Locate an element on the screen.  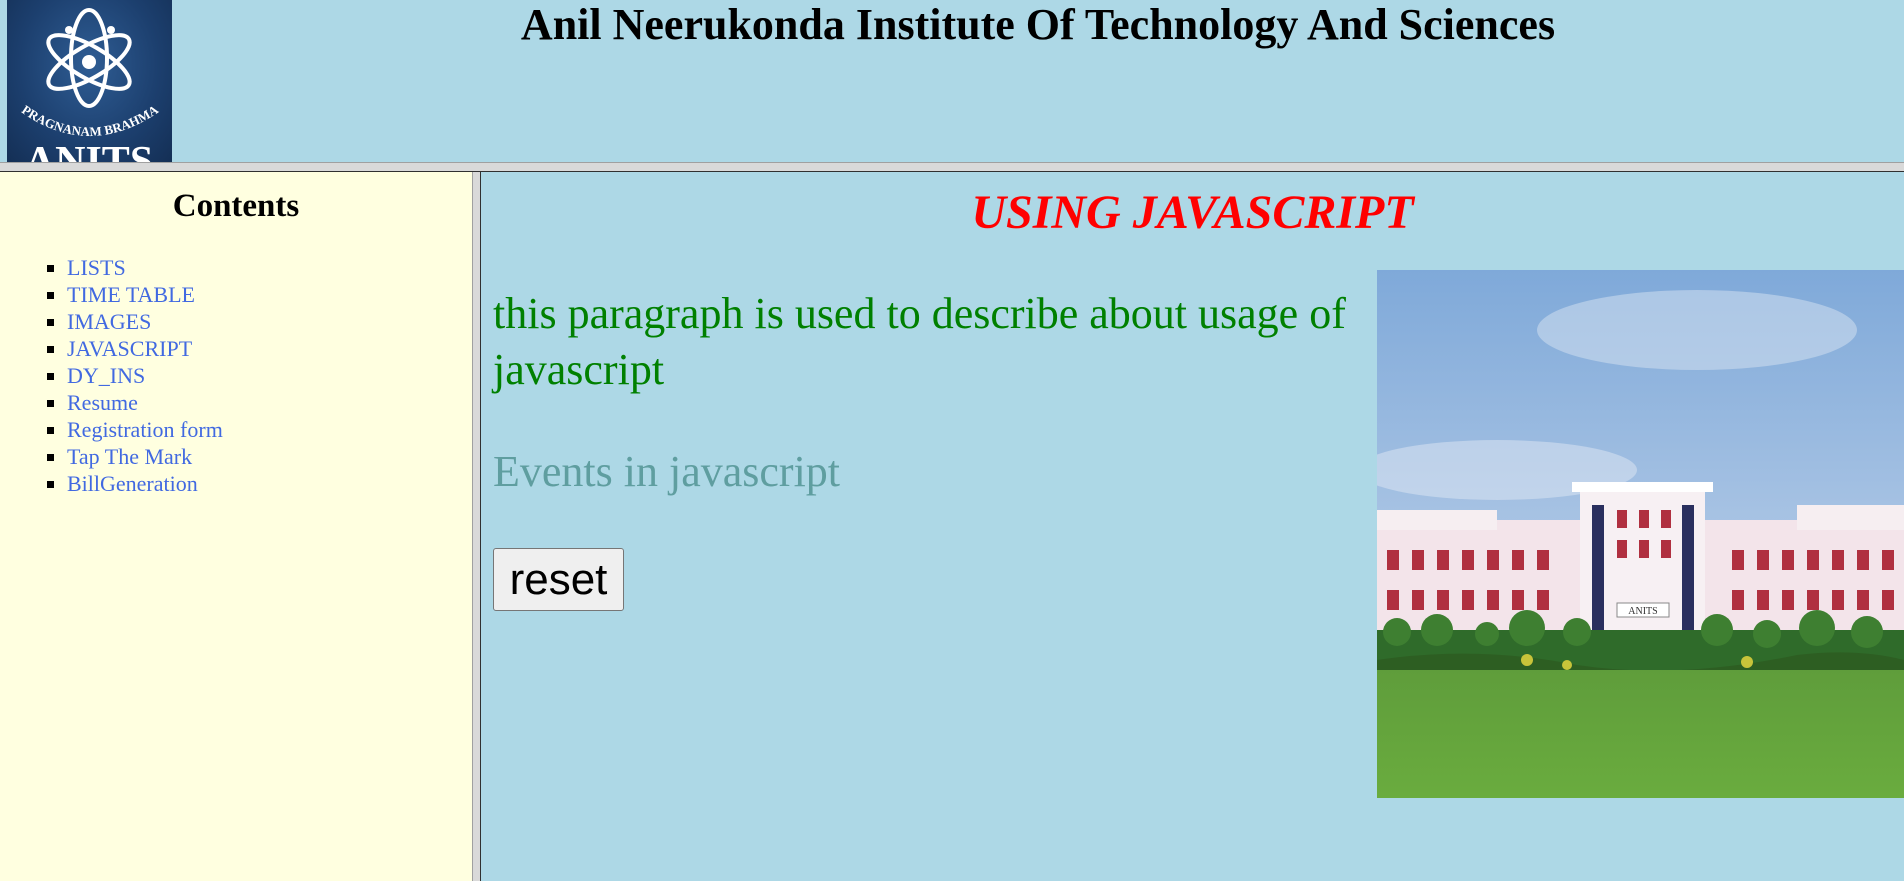
sidebar-item-resume: Resume is located at coordinates (269, 402).